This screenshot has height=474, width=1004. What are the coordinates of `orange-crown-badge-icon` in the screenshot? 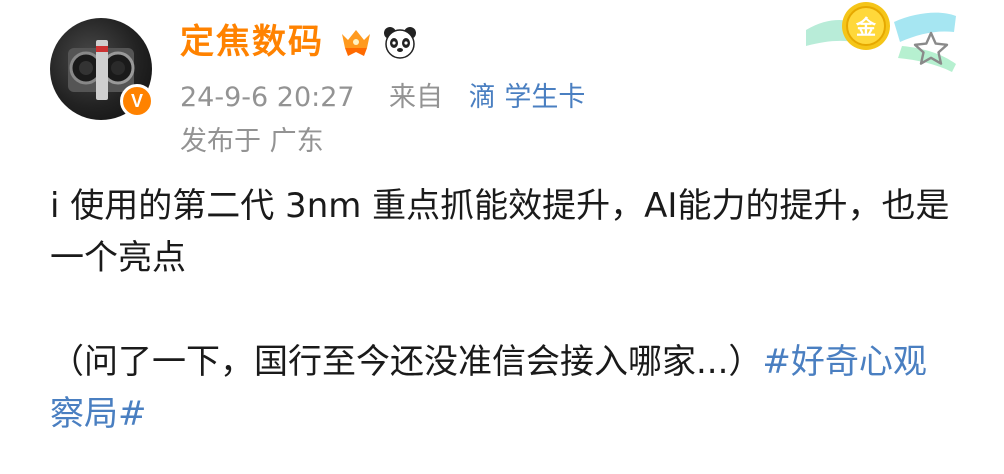 It's located at (356, 42).